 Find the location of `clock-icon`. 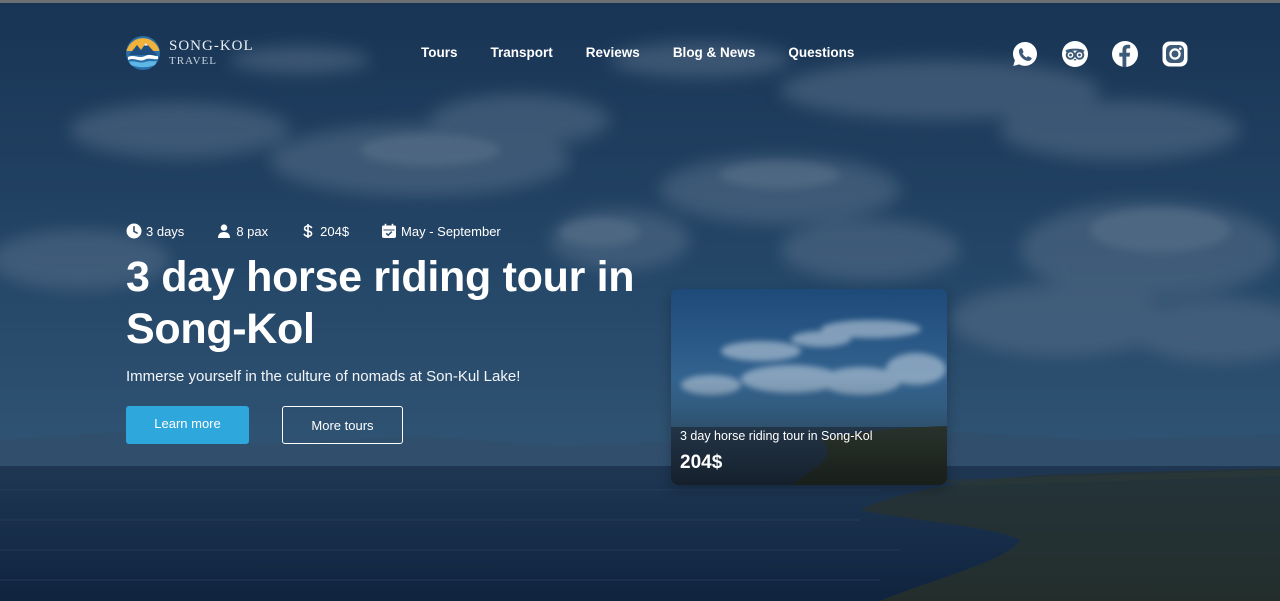

clock-icon is located at coordinates (134, 231).